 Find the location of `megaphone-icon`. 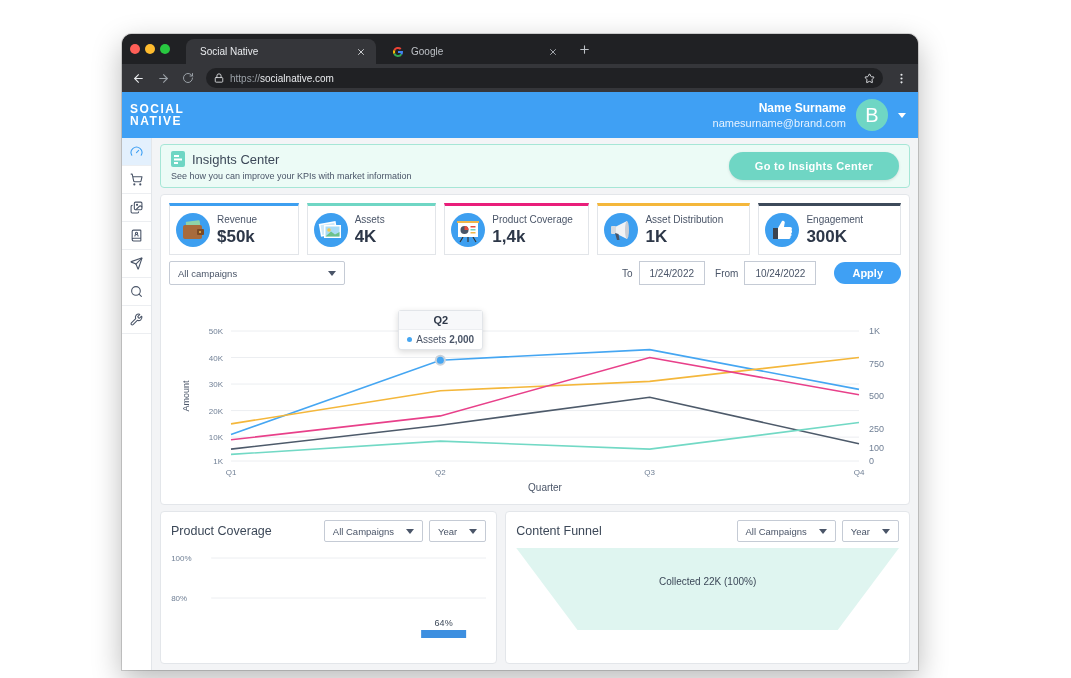

megaphone-icon is located at coordinates (621, 230).